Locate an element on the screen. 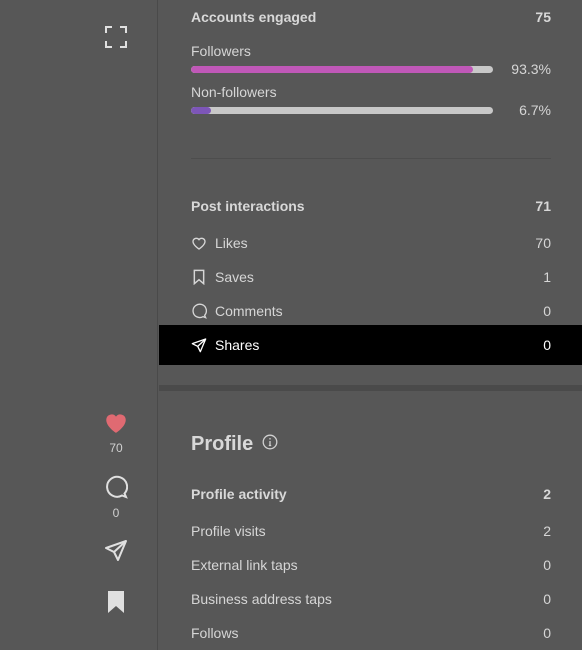 The height and width of the screenshot is (650, 582). profile-section-header: Profile is located at coordinates (234, 444).